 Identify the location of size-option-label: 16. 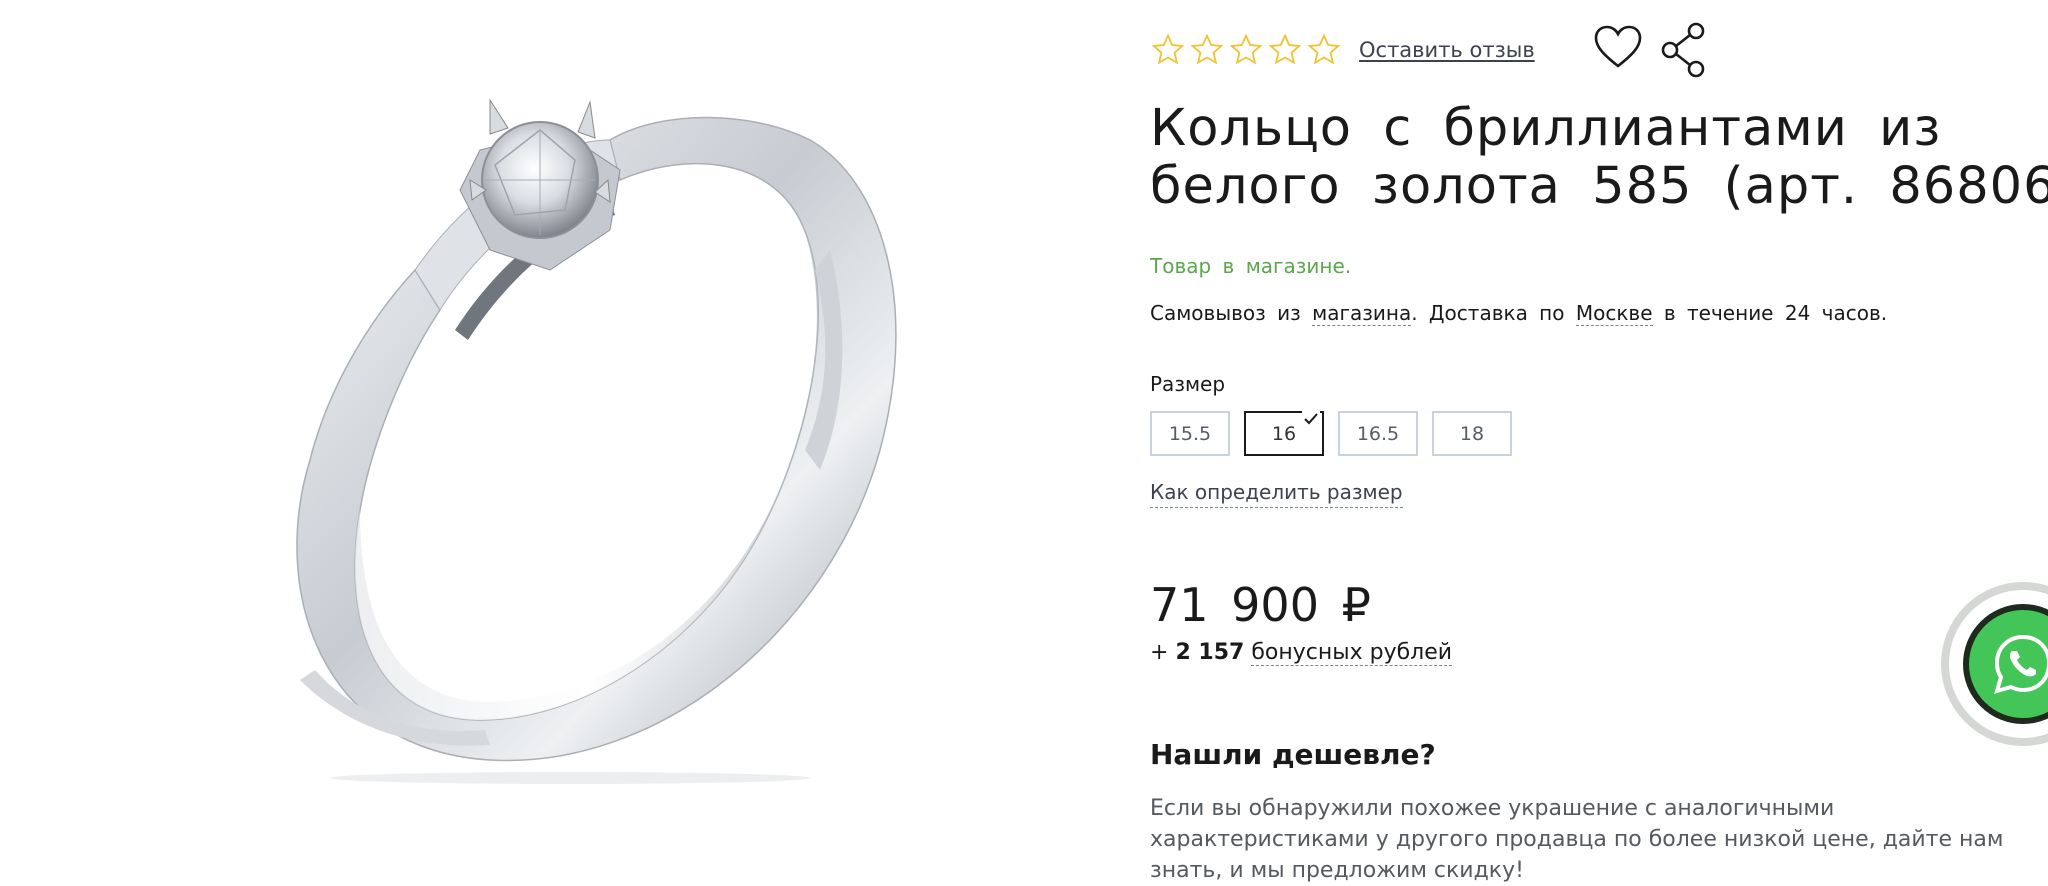
(1284, 433).